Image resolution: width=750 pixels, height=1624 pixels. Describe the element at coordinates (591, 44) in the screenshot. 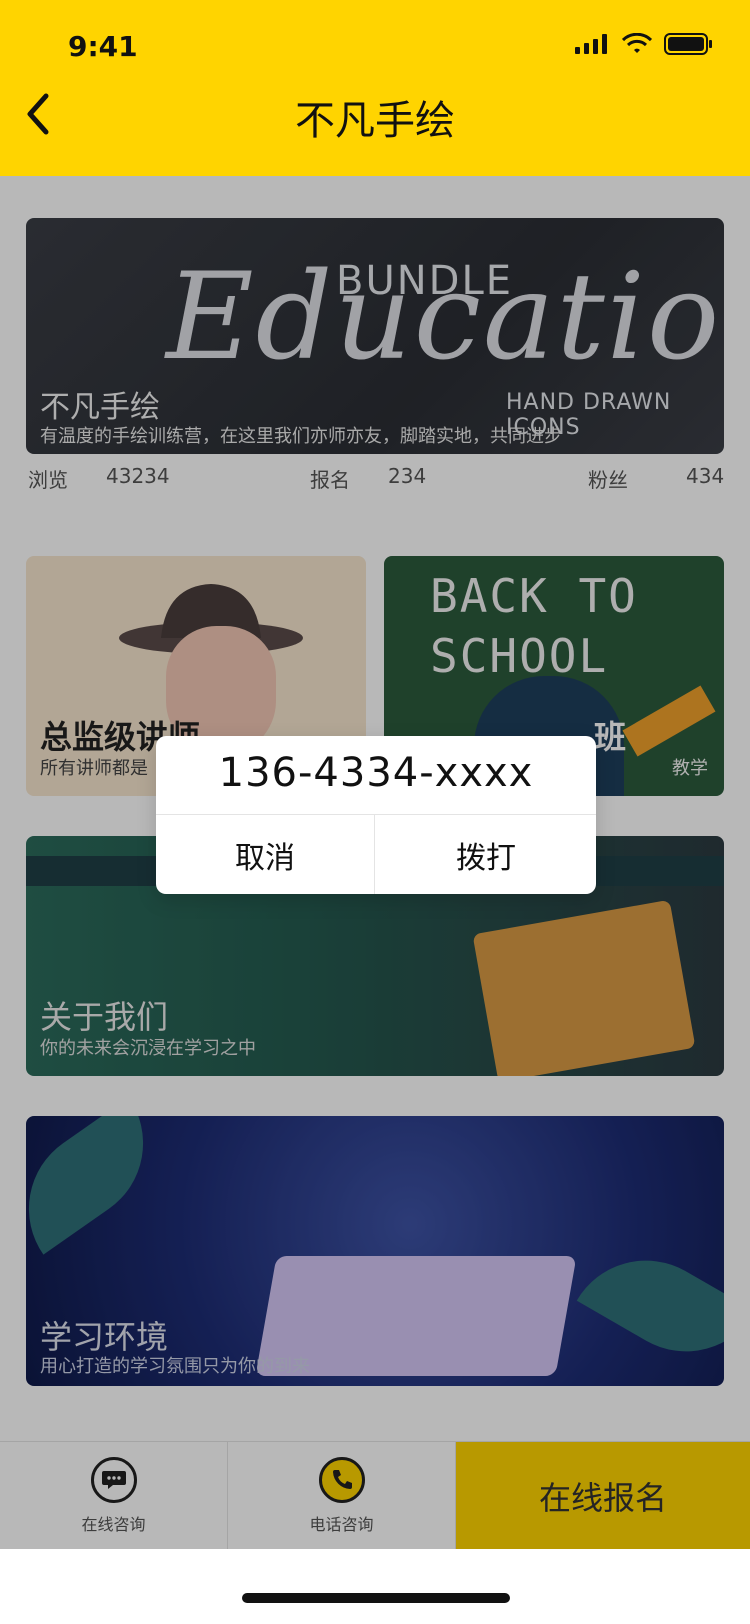

I see `signal-icon` at that location.